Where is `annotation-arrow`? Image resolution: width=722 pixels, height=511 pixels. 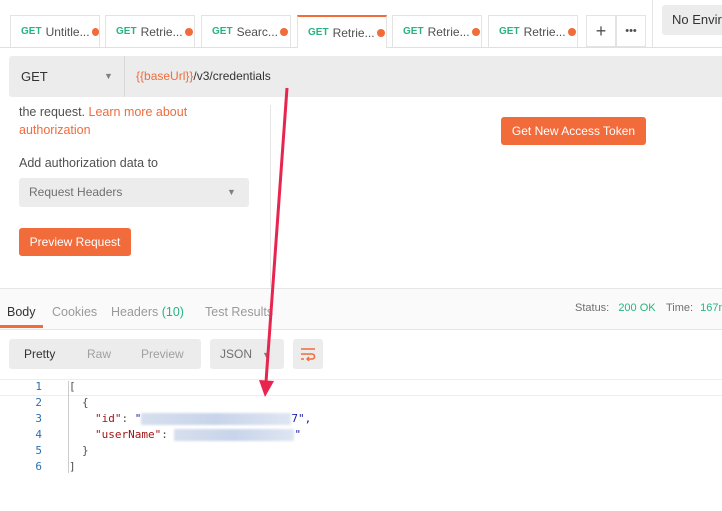 annotation-arrow is located at coordinates (274, 242).